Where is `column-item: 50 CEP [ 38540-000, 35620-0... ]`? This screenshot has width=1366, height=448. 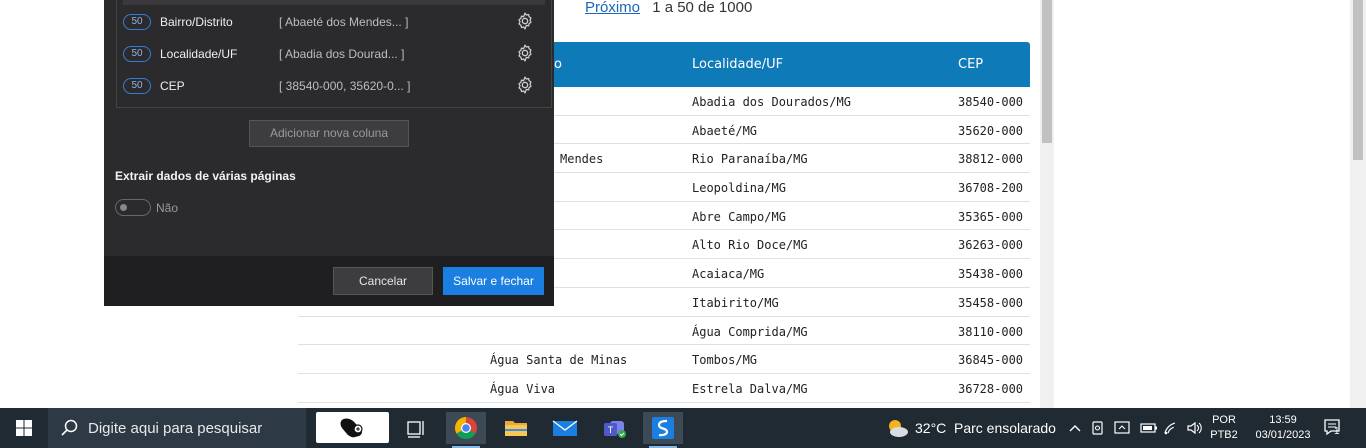 column-item: 50 CEP [ 38540-000, 35620-0... ] is located at coordinates (335, 85).